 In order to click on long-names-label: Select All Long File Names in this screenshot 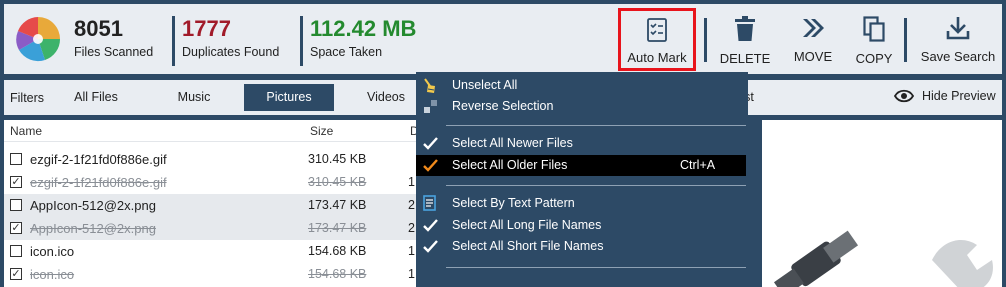, I will do `click(527, 225)`.